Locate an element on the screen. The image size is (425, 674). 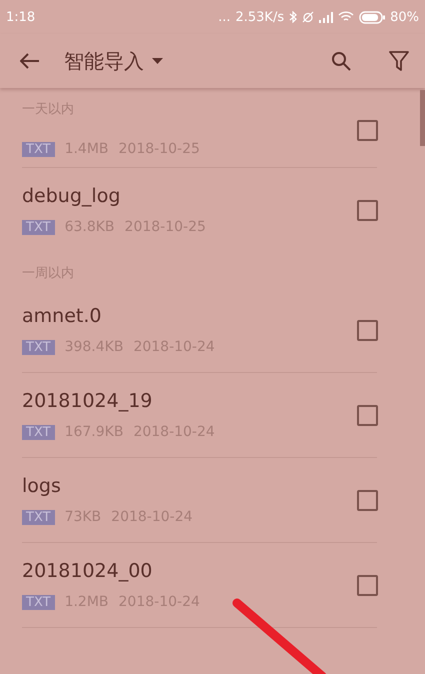
search-icon is located at coordinates (341, 61).